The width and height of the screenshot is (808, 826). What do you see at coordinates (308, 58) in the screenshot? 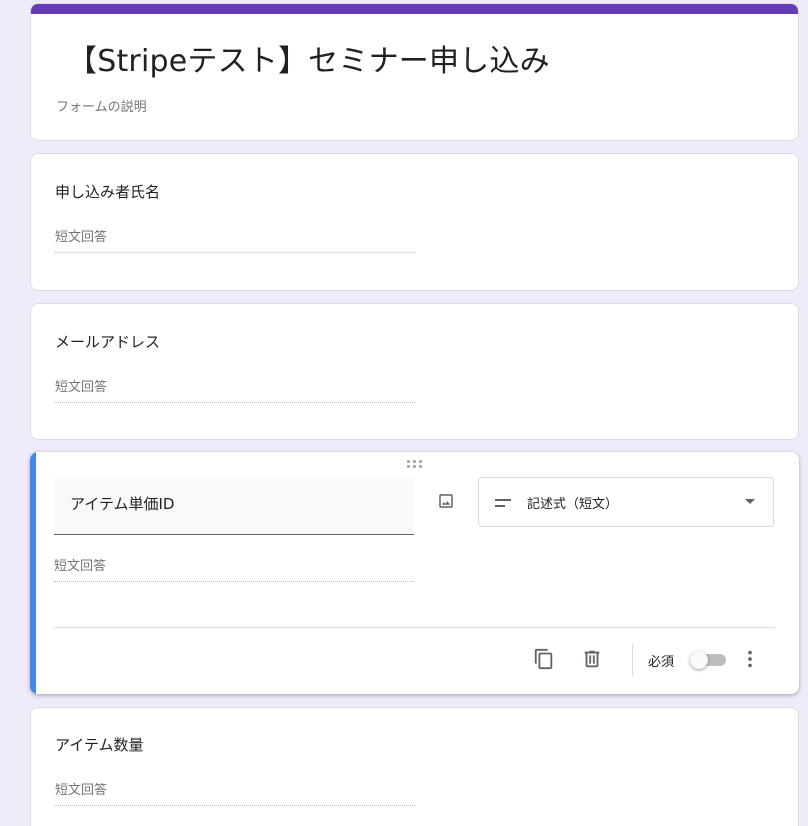
I see `form-title: 【Stripeテスト】セミナー申し込み` at bounding box center [308, 58].